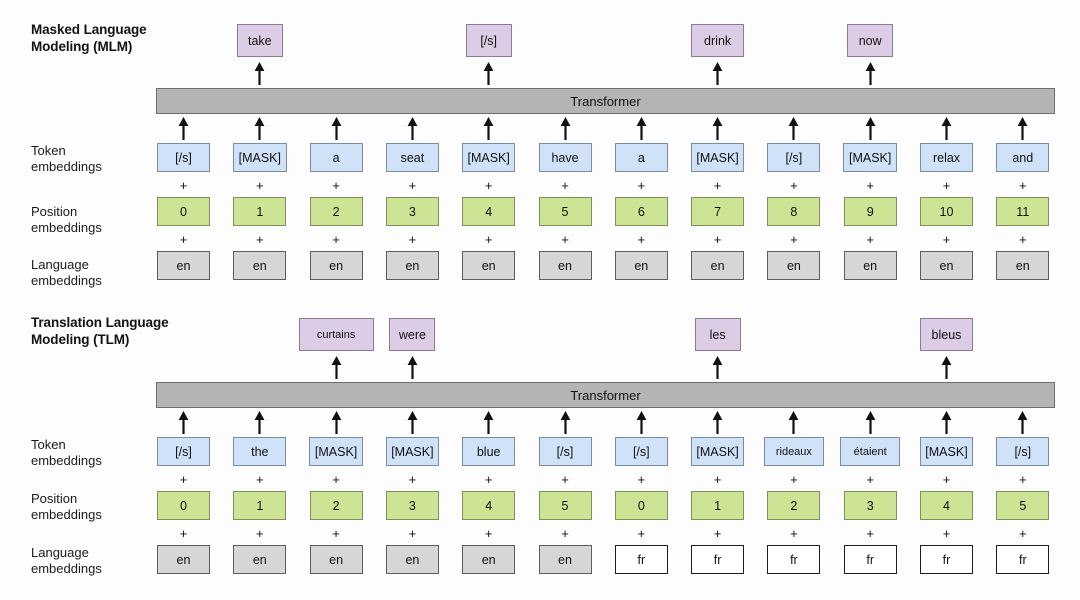 The width and height of the screenshot is (1080, 600). Describe the element at coordinates (412, 334) in the screenshot. I see `tlm-output-box: were` at that location.